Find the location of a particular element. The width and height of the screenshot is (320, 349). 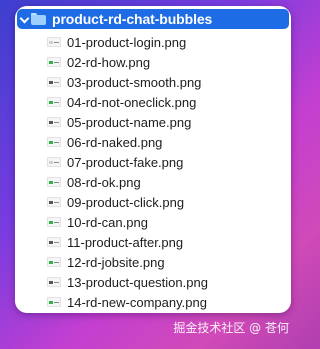

file-row: 05-product-name.png is located at coordinates (153, 122).